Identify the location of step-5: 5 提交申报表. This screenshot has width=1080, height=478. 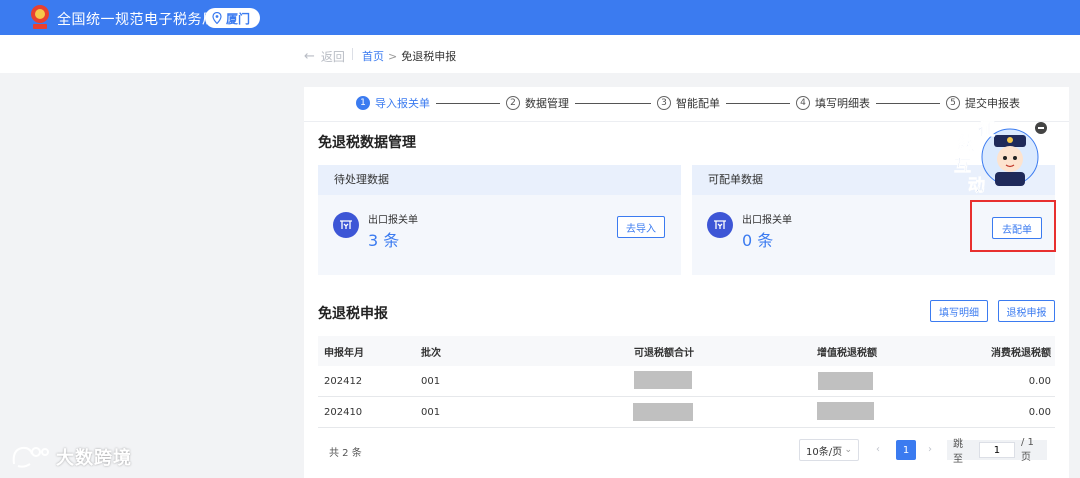
(983, 103).